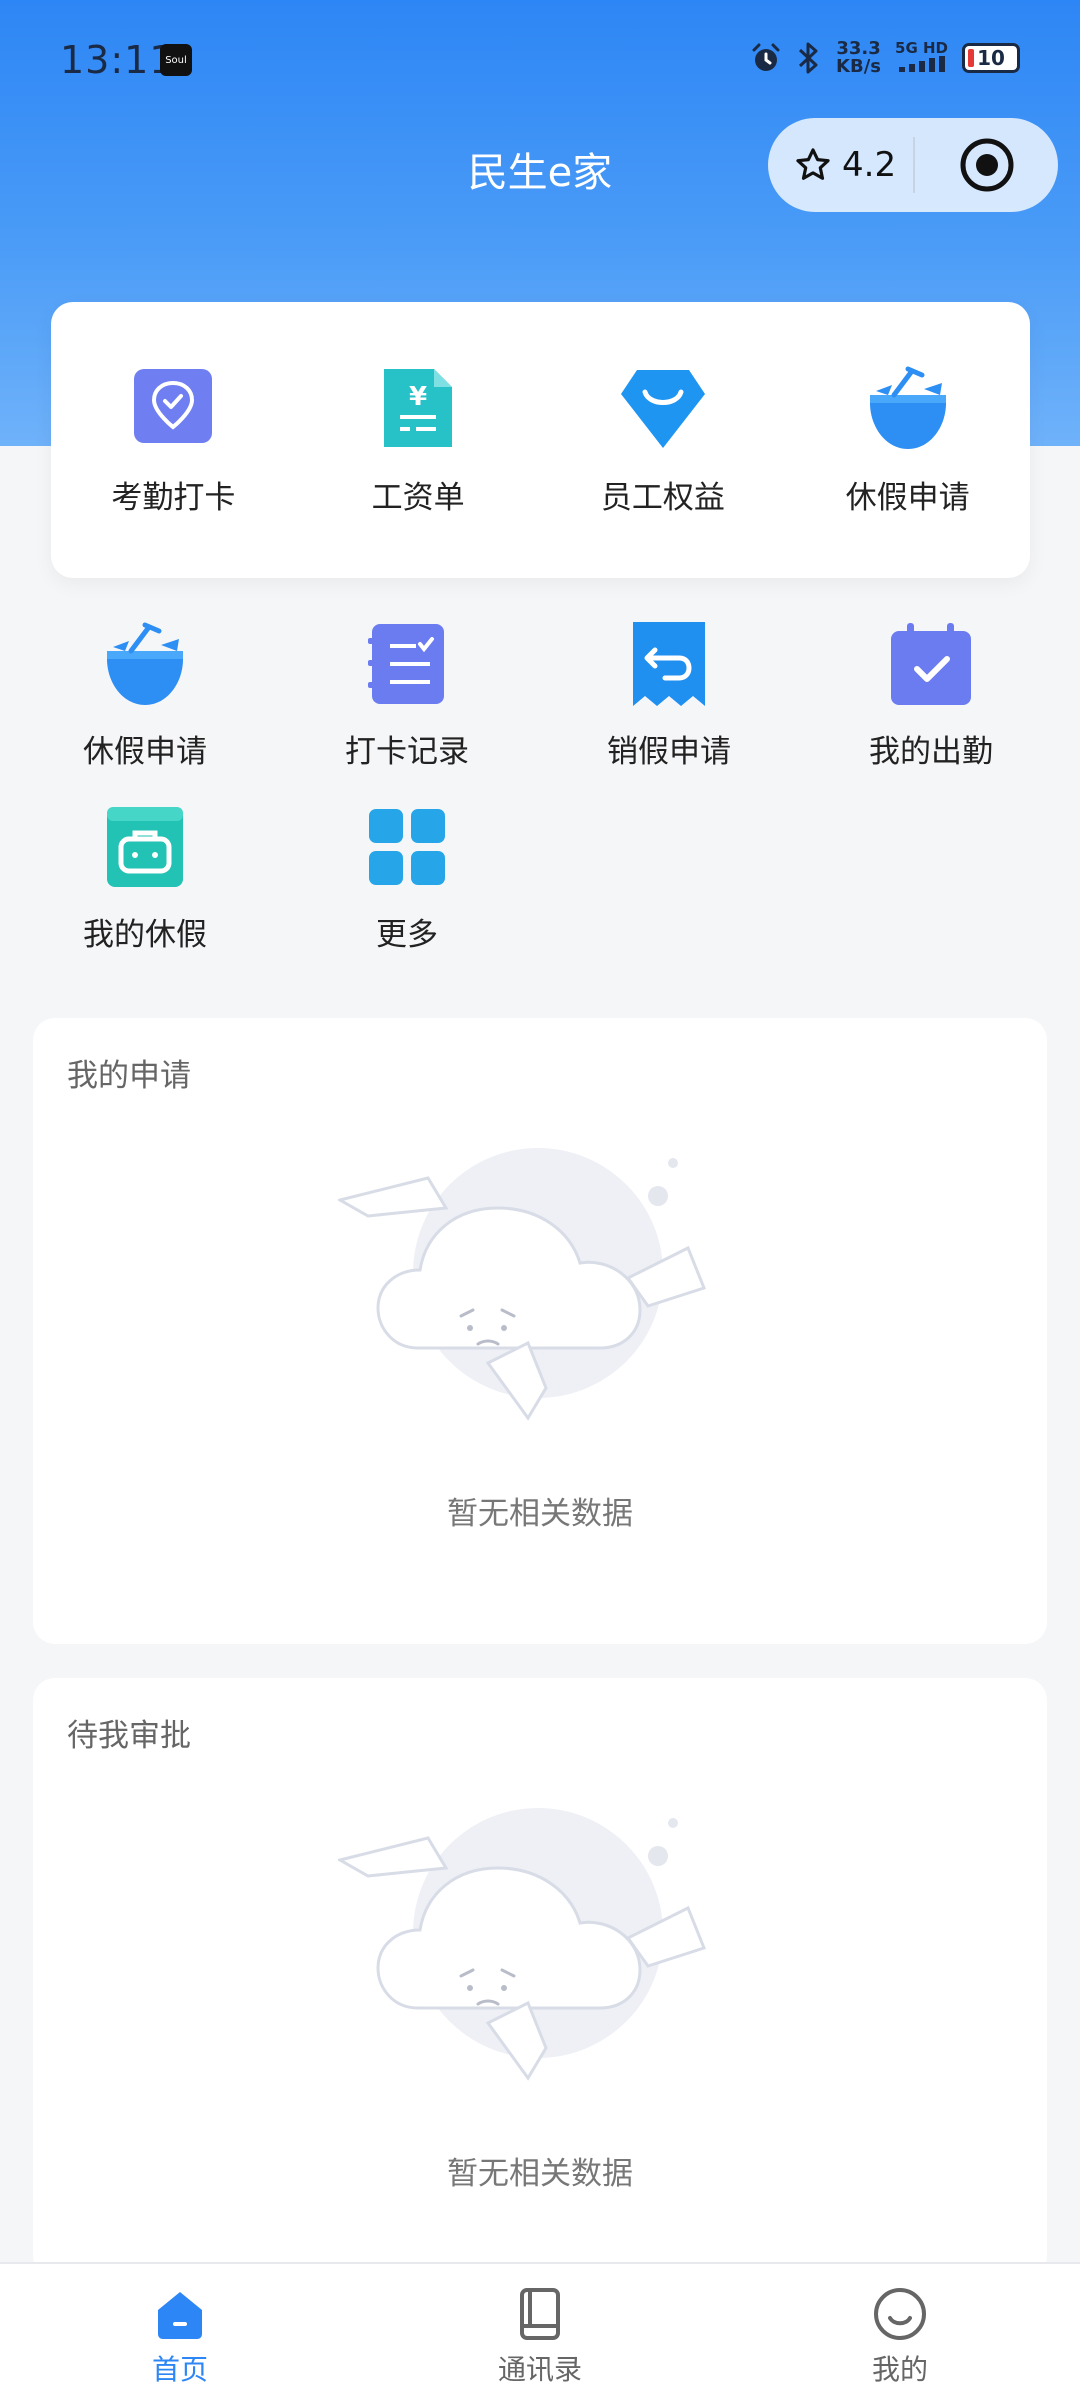 The width and height of the screenshot is (1080, 2400). What do you see at coordinates (900, 2314) in the screenshot?
I see `smile-profile-icon` at bounding box center [900, 2314].